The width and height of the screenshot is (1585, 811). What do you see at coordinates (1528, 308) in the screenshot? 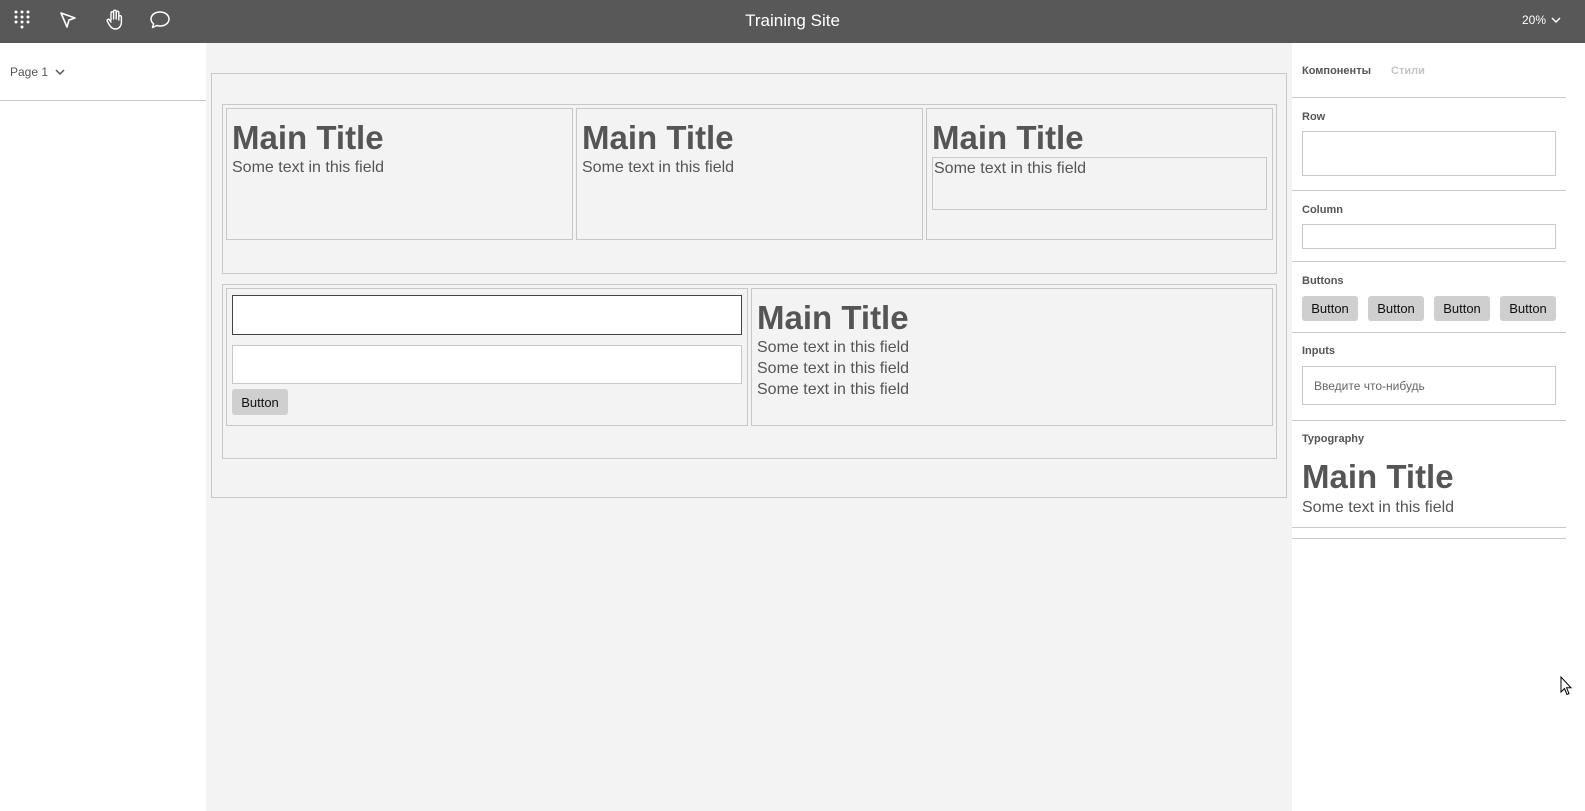
I see `button-component-4: Button` at bounding box center [1528, 308].